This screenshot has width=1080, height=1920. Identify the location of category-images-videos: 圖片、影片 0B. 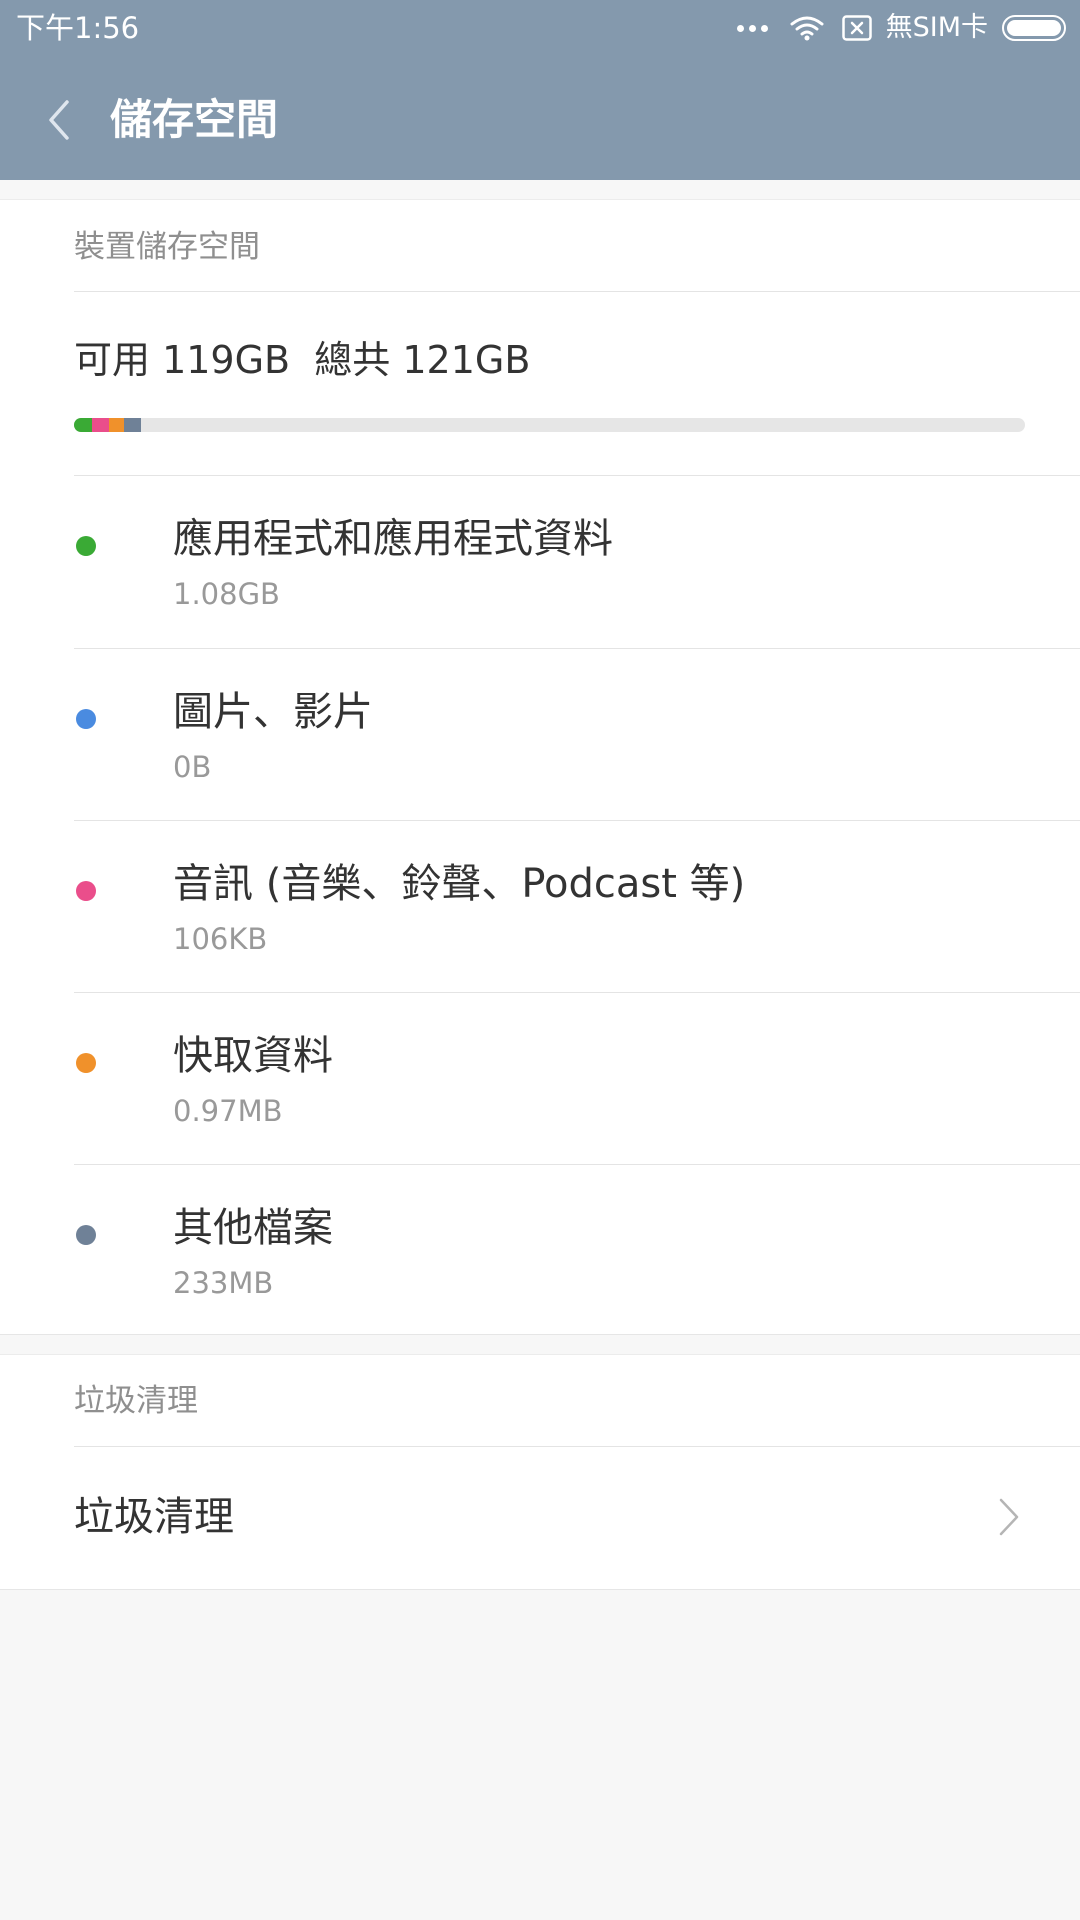
(540, 735).